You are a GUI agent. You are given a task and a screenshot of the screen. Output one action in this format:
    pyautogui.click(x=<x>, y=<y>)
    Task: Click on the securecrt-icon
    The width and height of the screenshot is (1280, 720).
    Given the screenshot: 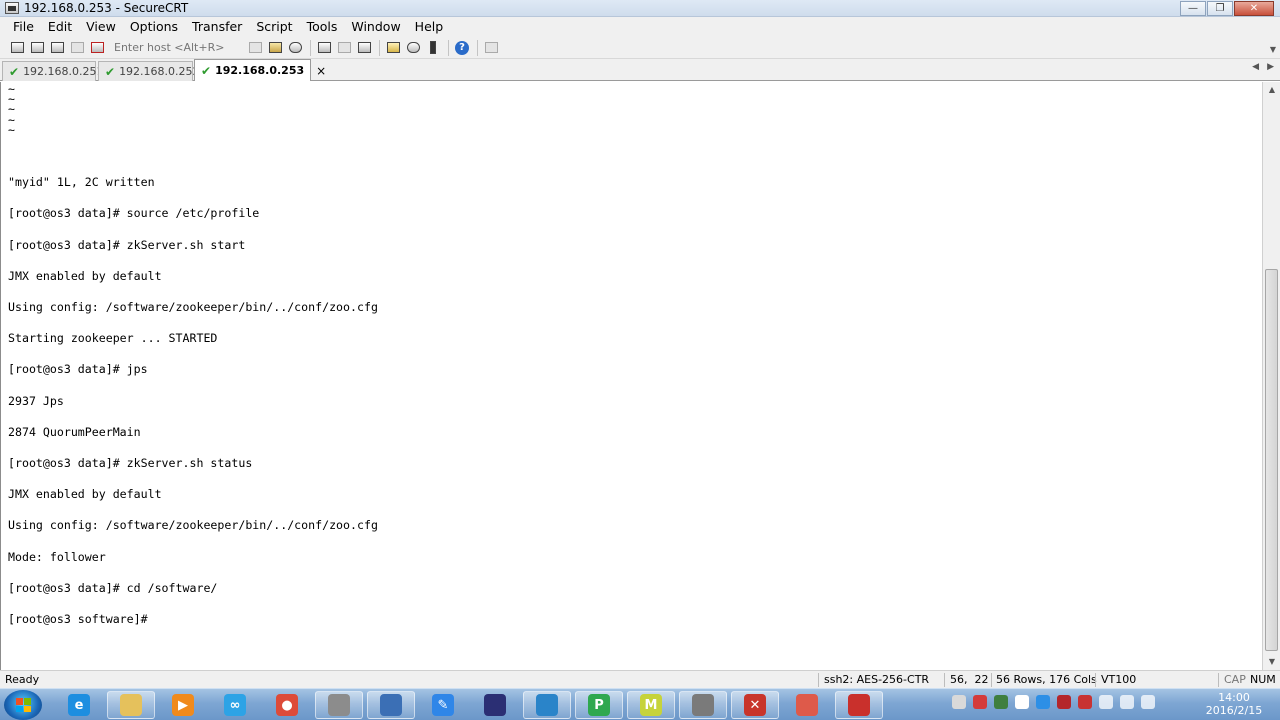 What is the action you would take?
    pyautogui.click(x=703, y=705)
    